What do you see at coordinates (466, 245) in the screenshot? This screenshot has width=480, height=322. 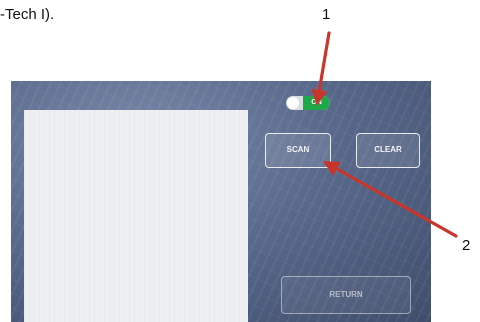 I see `callout-number-2: 2` at bounding box center [466, 245].